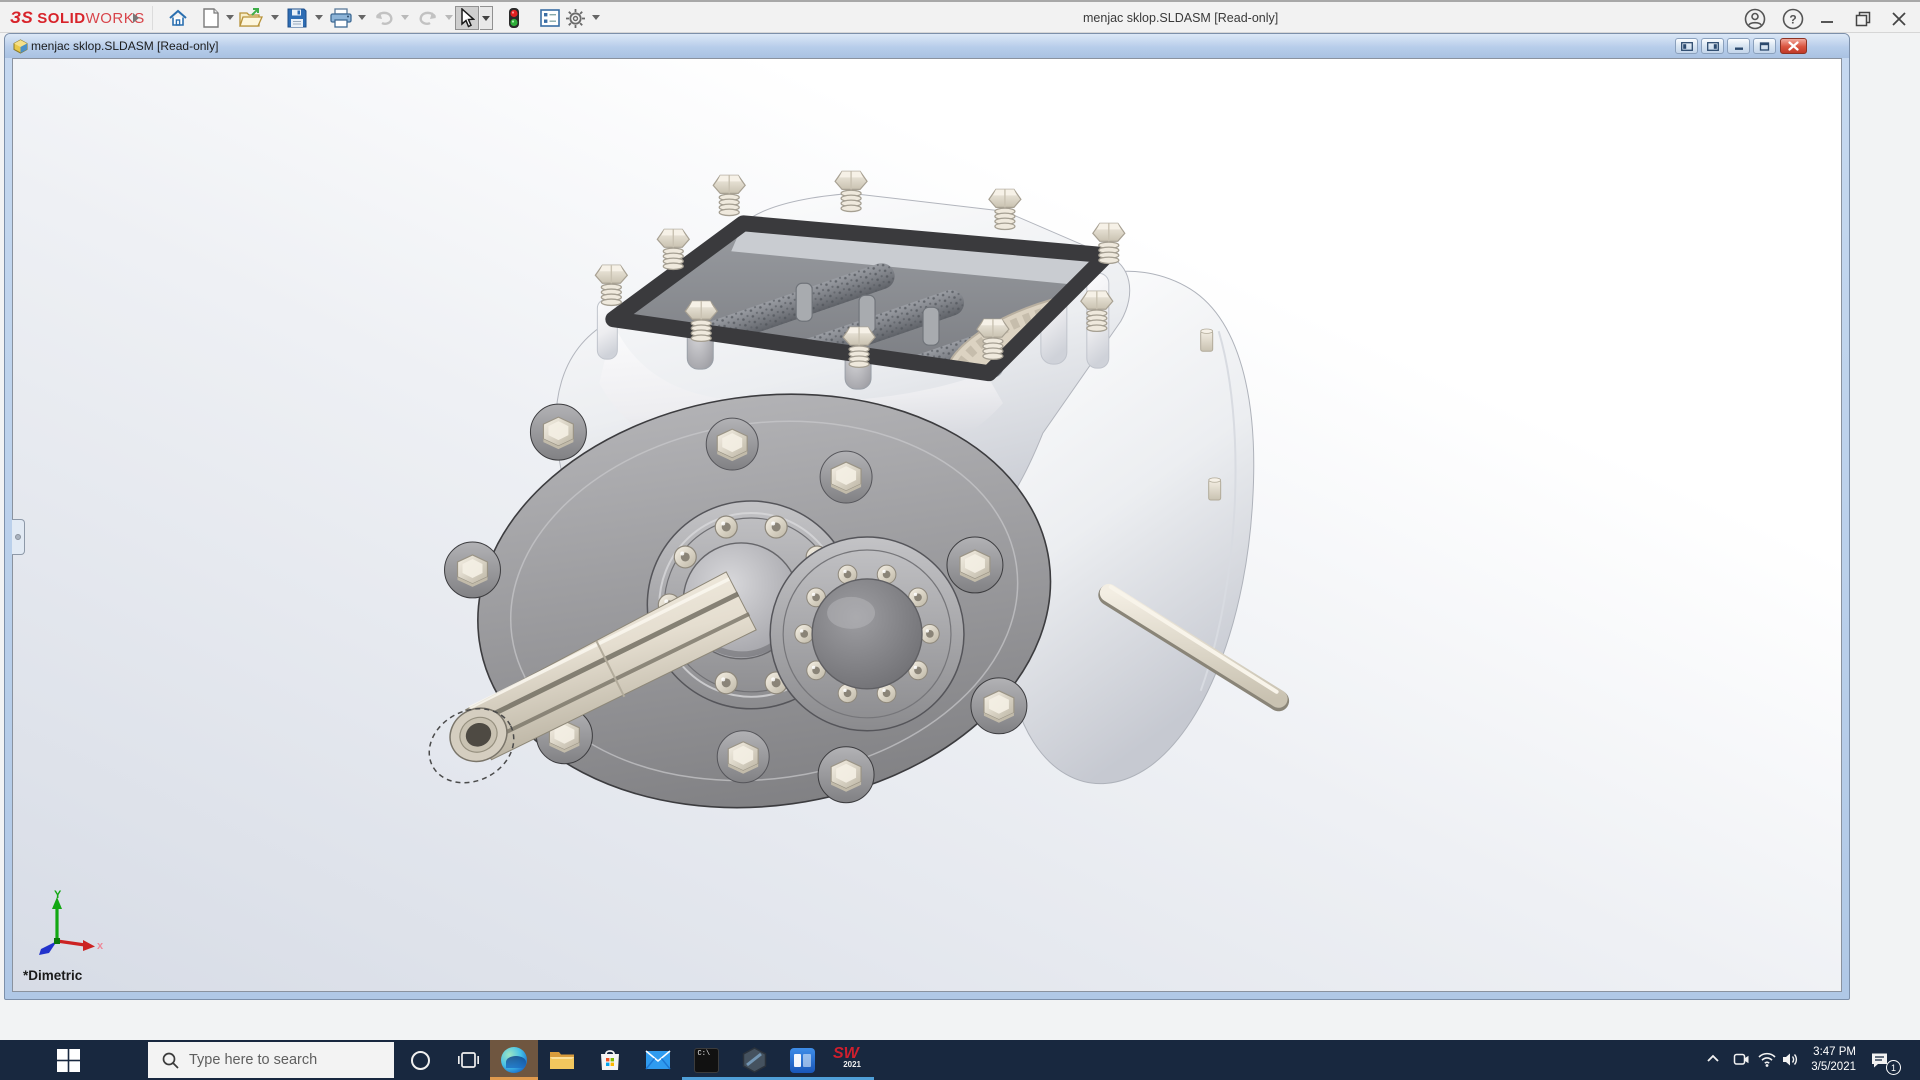 The height and width of the screenshot is (1080, 1920). I want to click on print-icon, so click(341, 18).